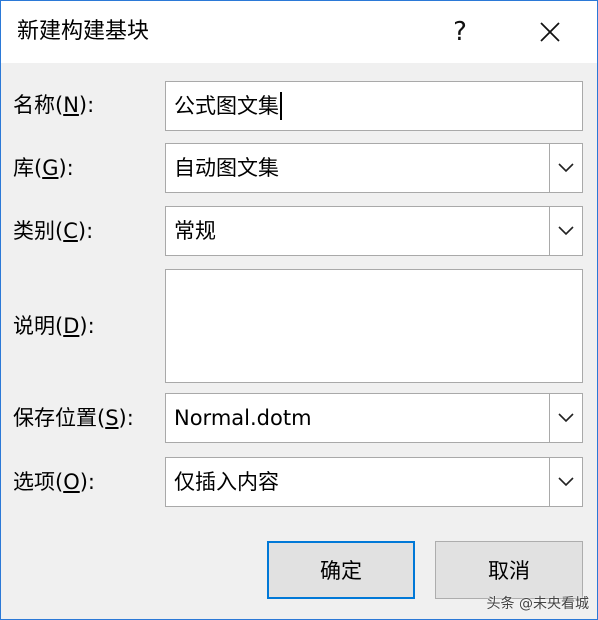 Image resolution: width=598 pixels, height=620 pixels. I want to click on category-select: 常规, so click(374, 231).